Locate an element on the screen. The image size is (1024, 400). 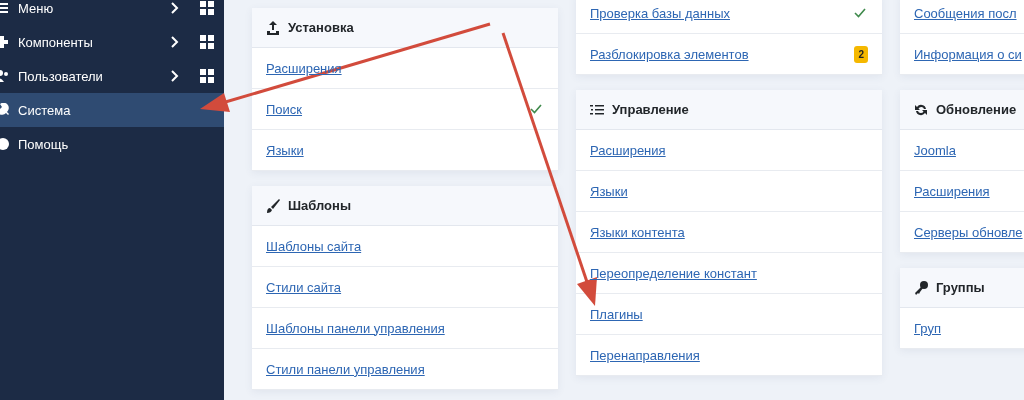
sidebar-label: Меню is located at coordinates (36, 8).